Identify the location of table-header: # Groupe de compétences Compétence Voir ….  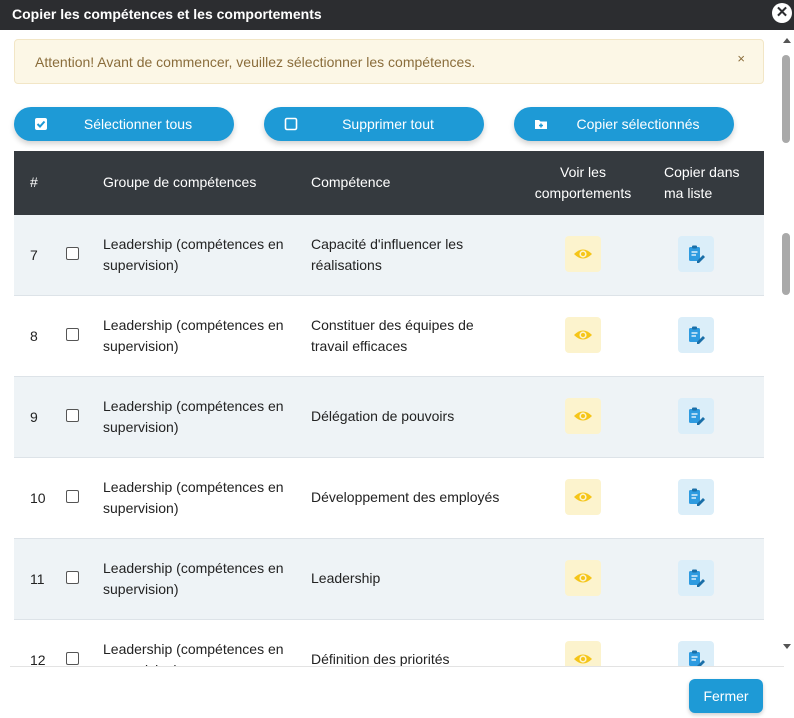
(389, 183).